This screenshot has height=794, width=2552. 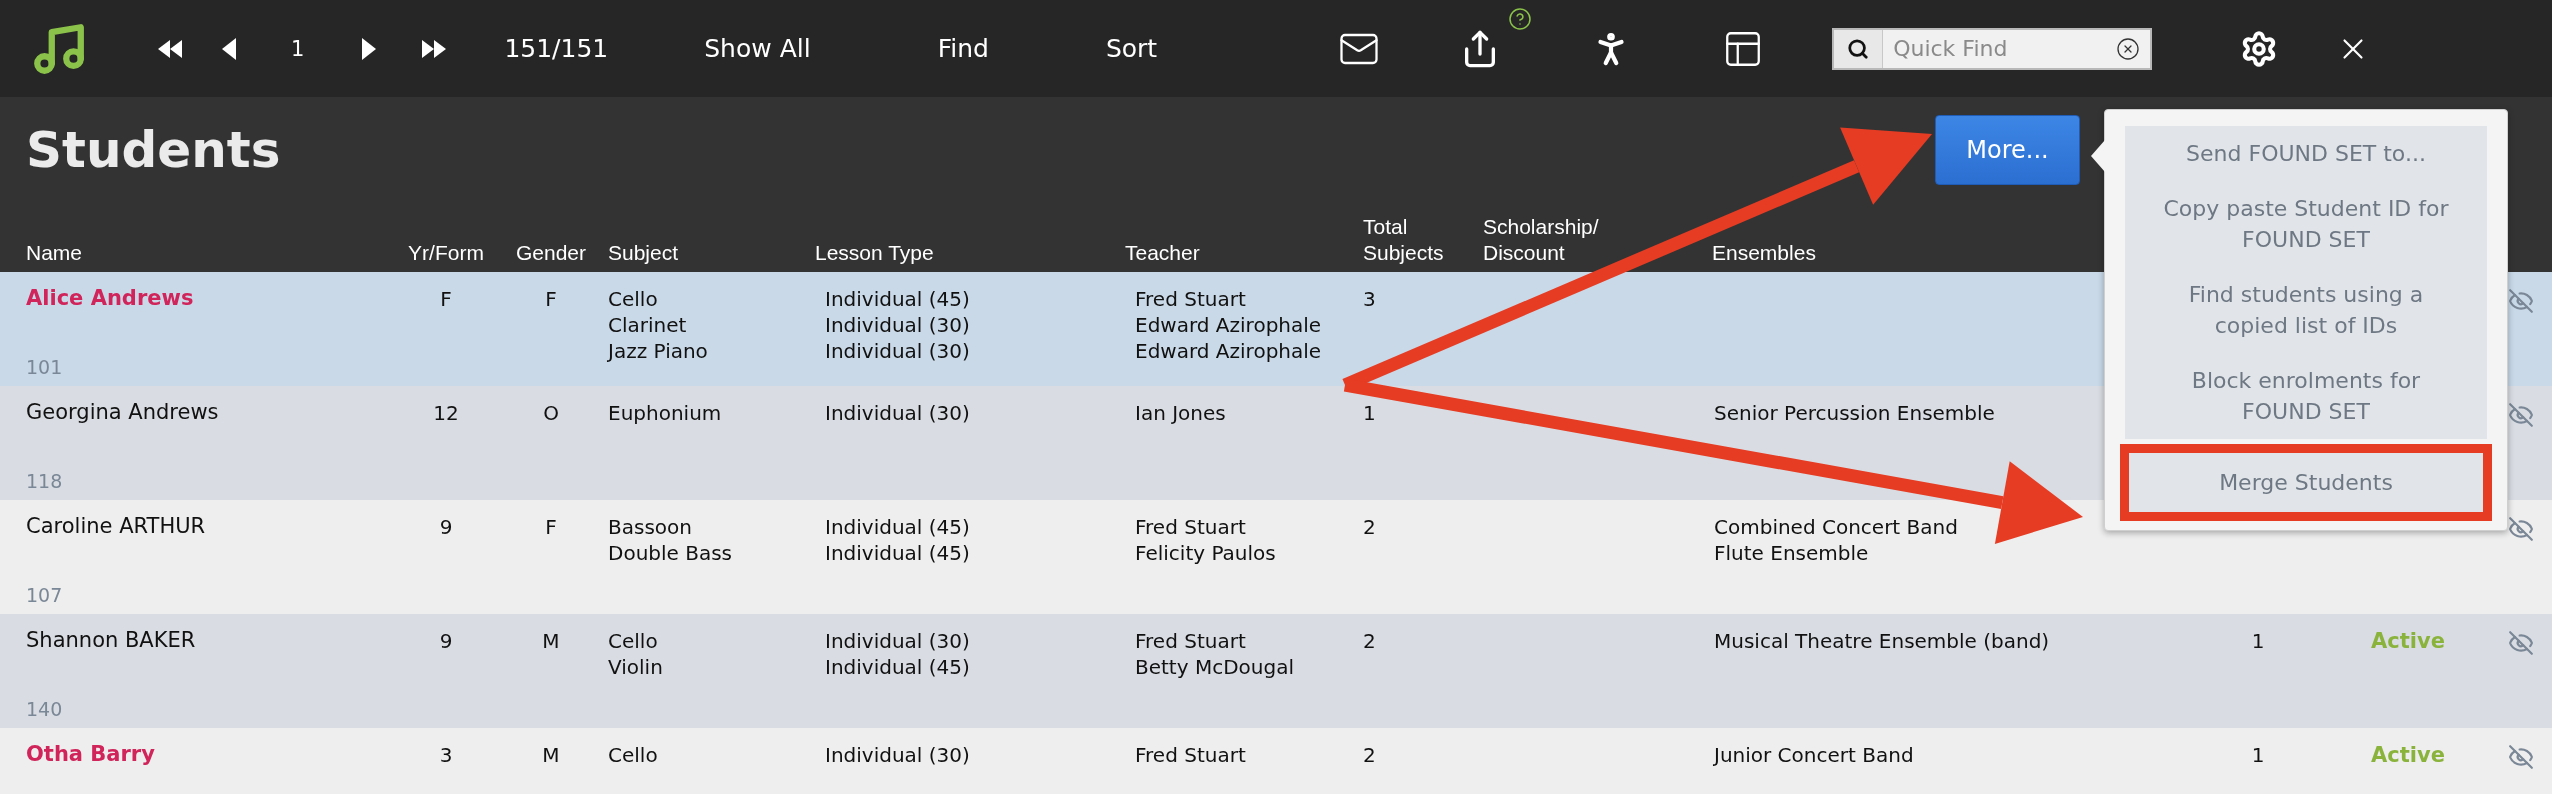 What do you see at coordinates (2000, 48) in the screenshot?
I see `quick-find-field: Quick Find` at bounding box center [2000, 48].